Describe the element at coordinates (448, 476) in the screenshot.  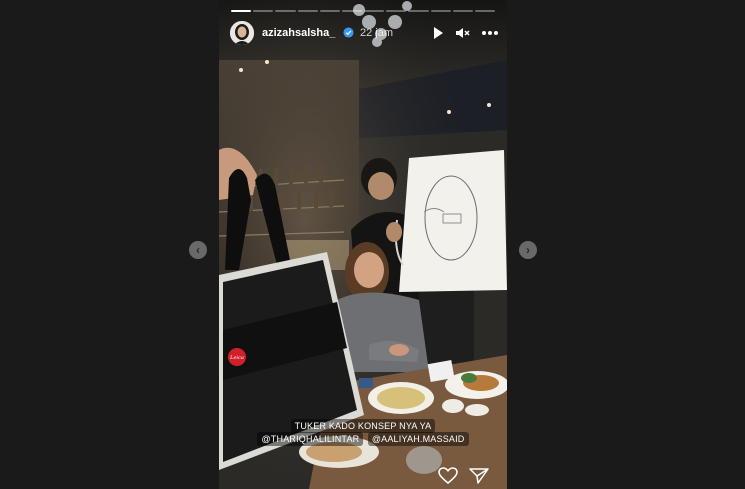
I see `heart-icon` at that location.